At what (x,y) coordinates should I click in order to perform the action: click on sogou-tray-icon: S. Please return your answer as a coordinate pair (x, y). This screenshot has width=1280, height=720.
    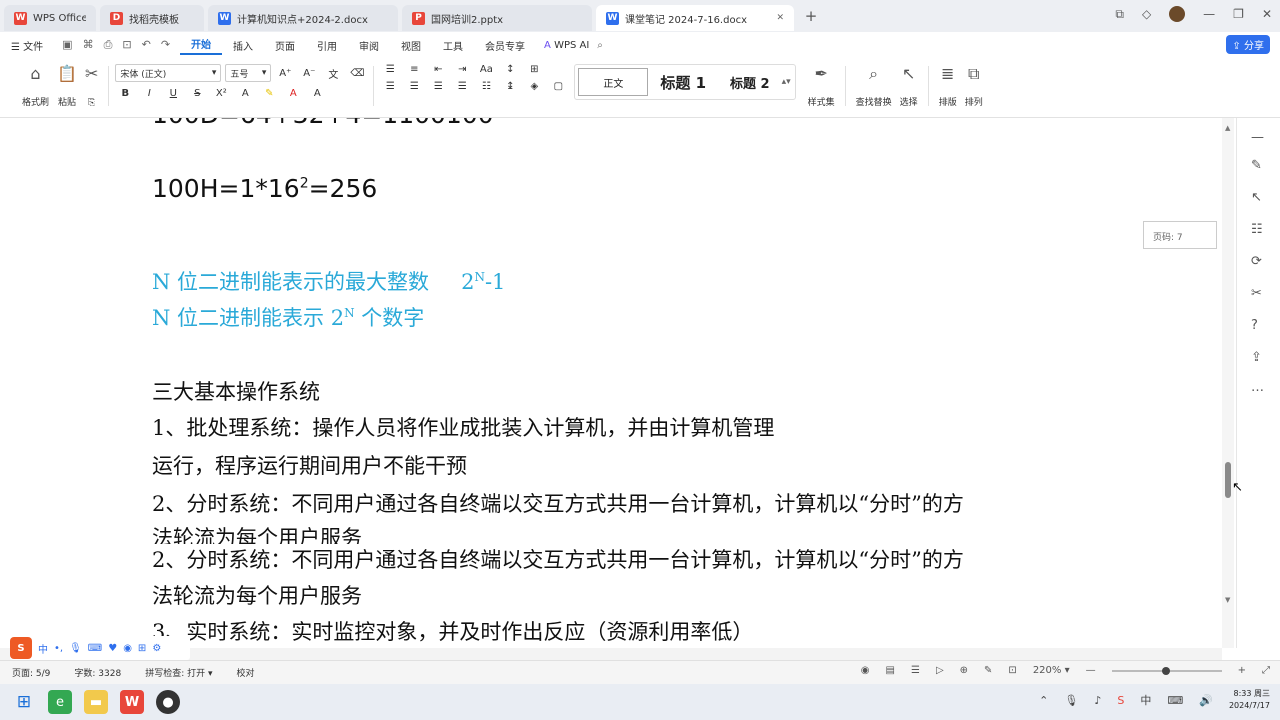
    Looking at the image, I should click on (1120, 700).